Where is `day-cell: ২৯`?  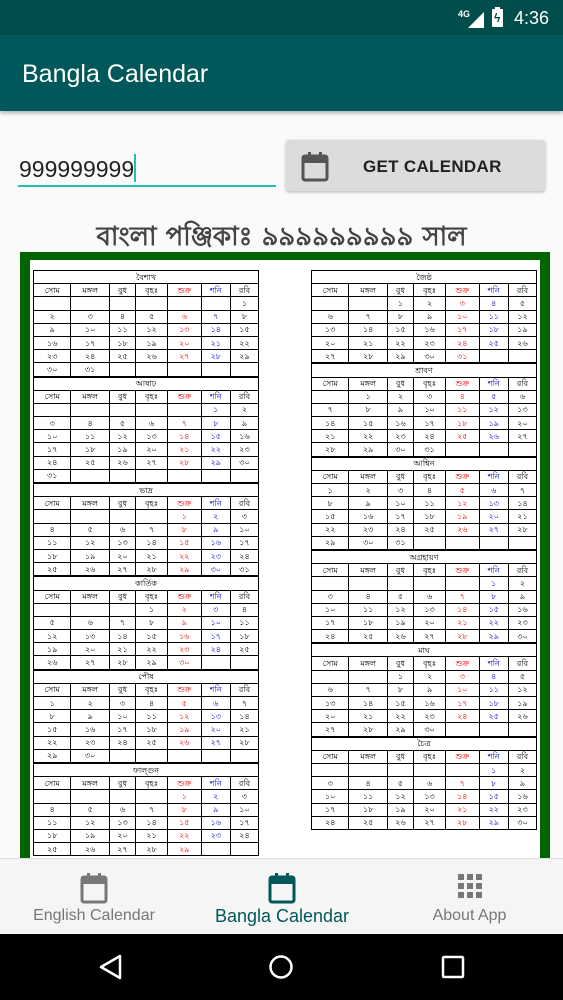 day-cell: ২৯ is located at coordinates (400, 729).